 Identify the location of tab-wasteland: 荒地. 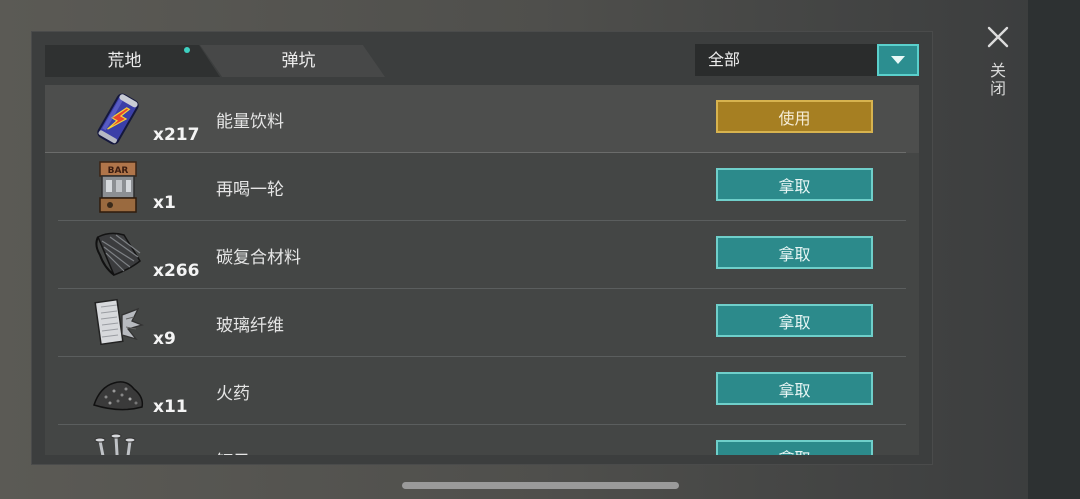
(132, 61).